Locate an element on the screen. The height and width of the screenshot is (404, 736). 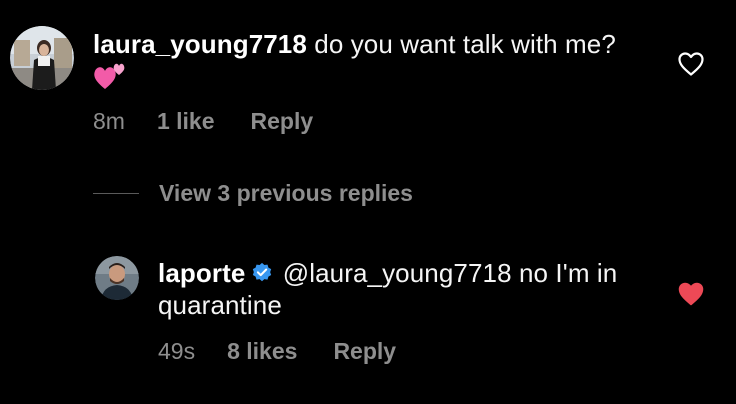
comment-text: do you want talk with me? is located at coordinates (461, 44).